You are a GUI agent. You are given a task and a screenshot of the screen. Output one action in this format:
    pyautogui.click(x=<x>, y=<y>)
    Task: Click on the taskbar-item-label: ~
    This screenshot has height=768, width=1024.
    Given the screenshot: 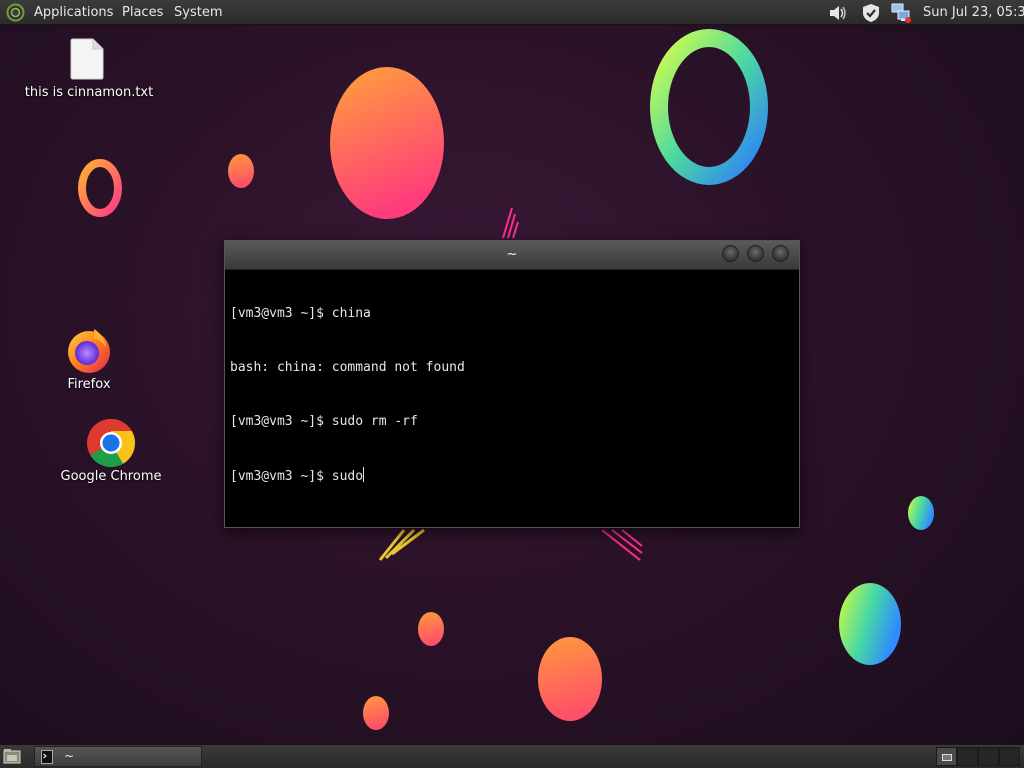 What is the action you would take?
    pyautogui.click(x=69, y=756)
    